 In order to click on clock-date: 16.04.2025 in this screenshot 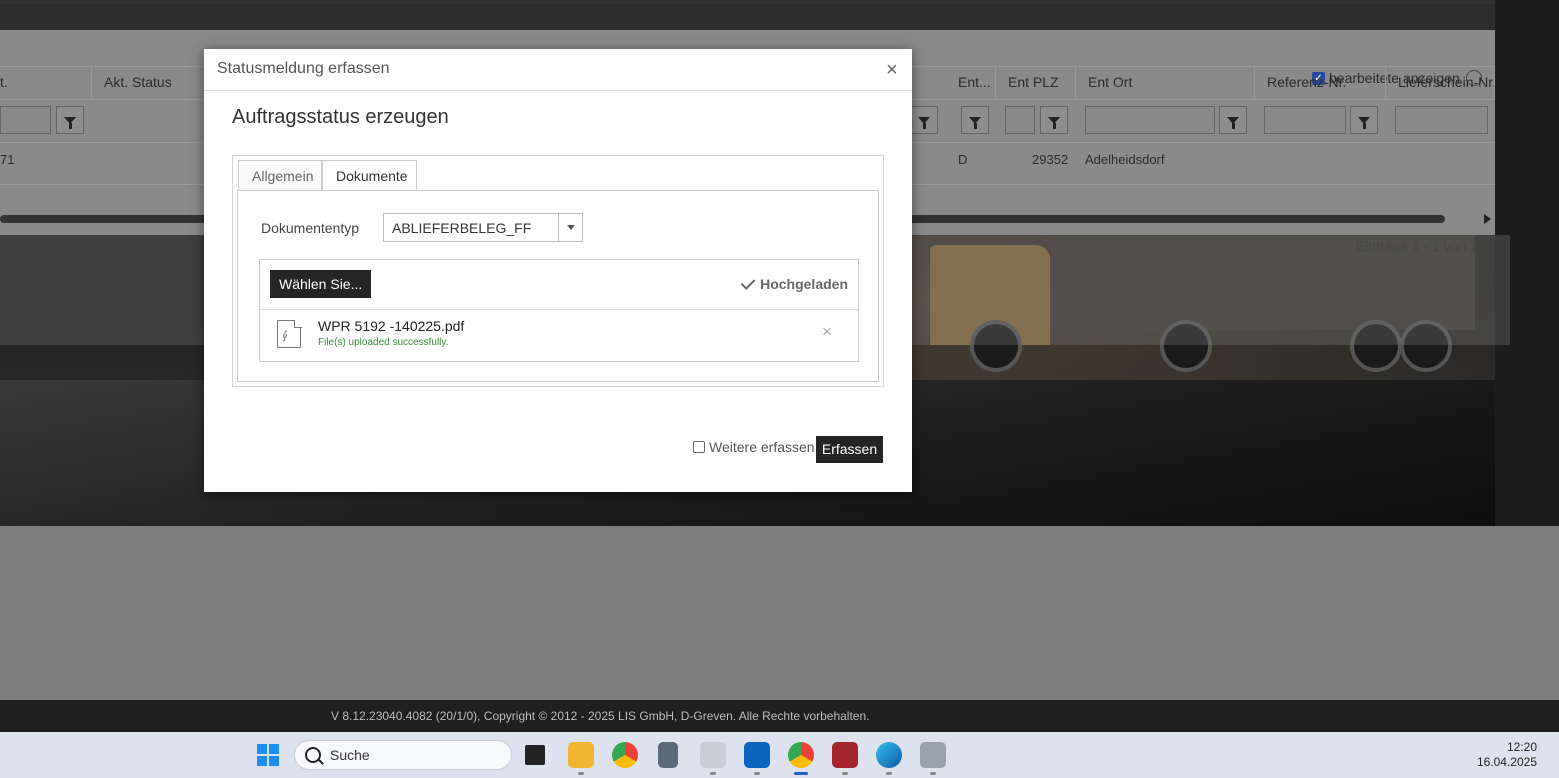, I will do `click(1506, 762)`.